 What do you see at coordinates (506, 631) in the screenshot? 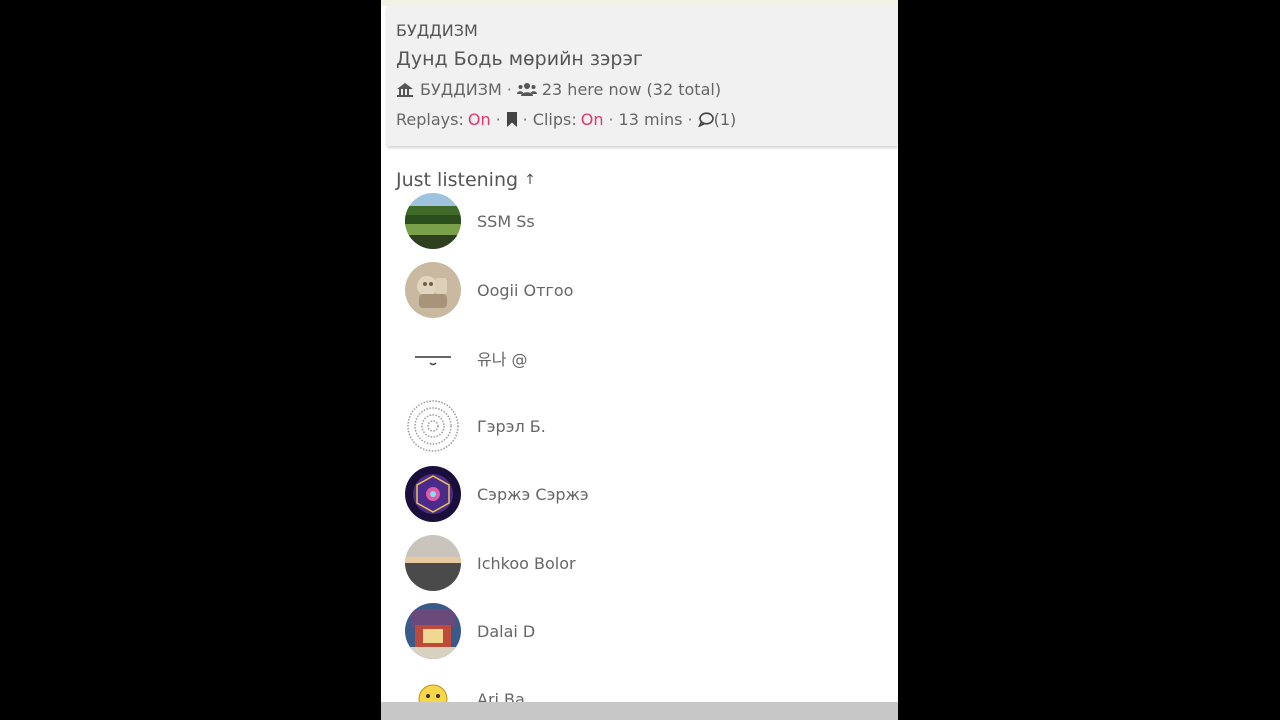
I see `listener-name: Dalai D` at bounding box center [506, 631].